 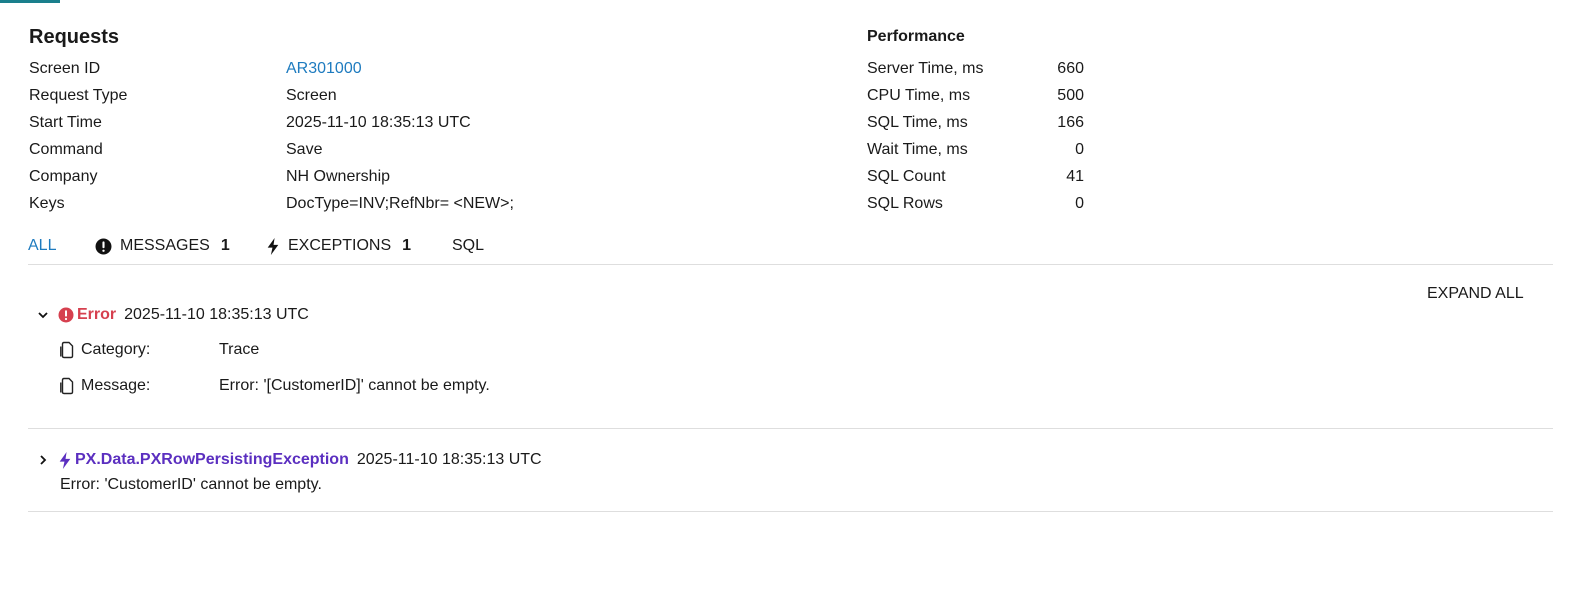 What do you see at coordinates (212, 460) in the screenshot?
I see `exception-type-label: PX.Data.PXRowPersistingException` at bounding box center [212, 460].